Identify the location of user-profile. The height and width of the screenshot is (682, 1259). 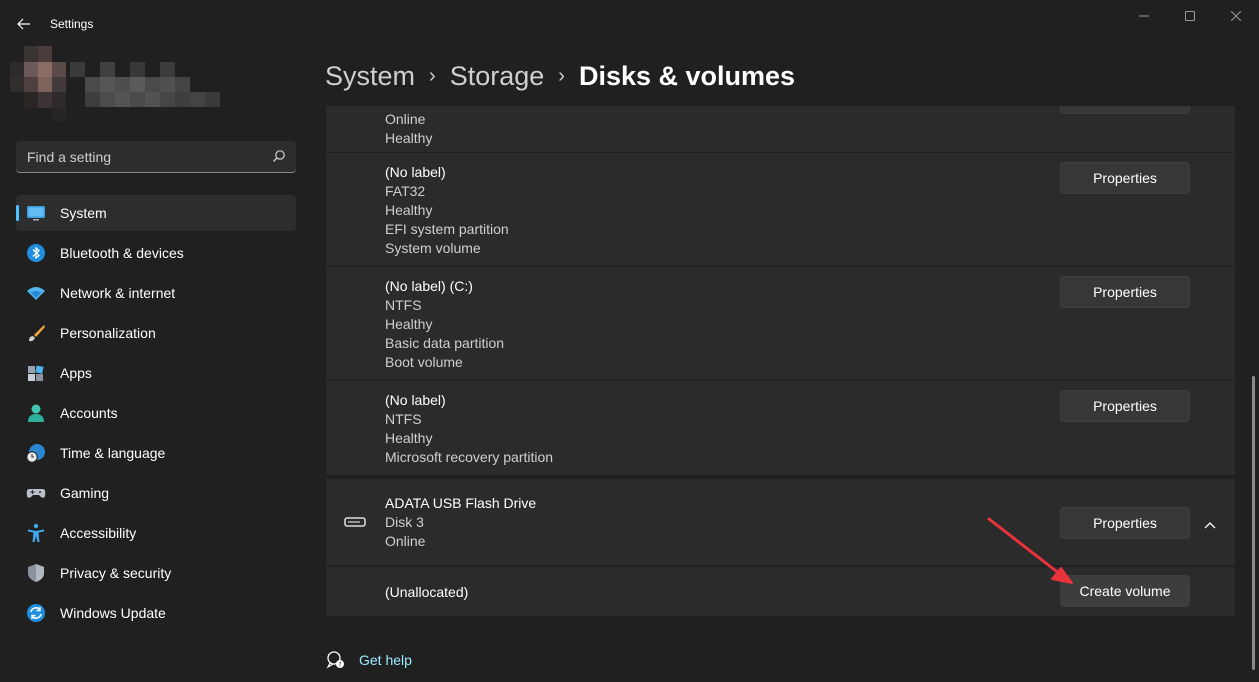
(115, 84).